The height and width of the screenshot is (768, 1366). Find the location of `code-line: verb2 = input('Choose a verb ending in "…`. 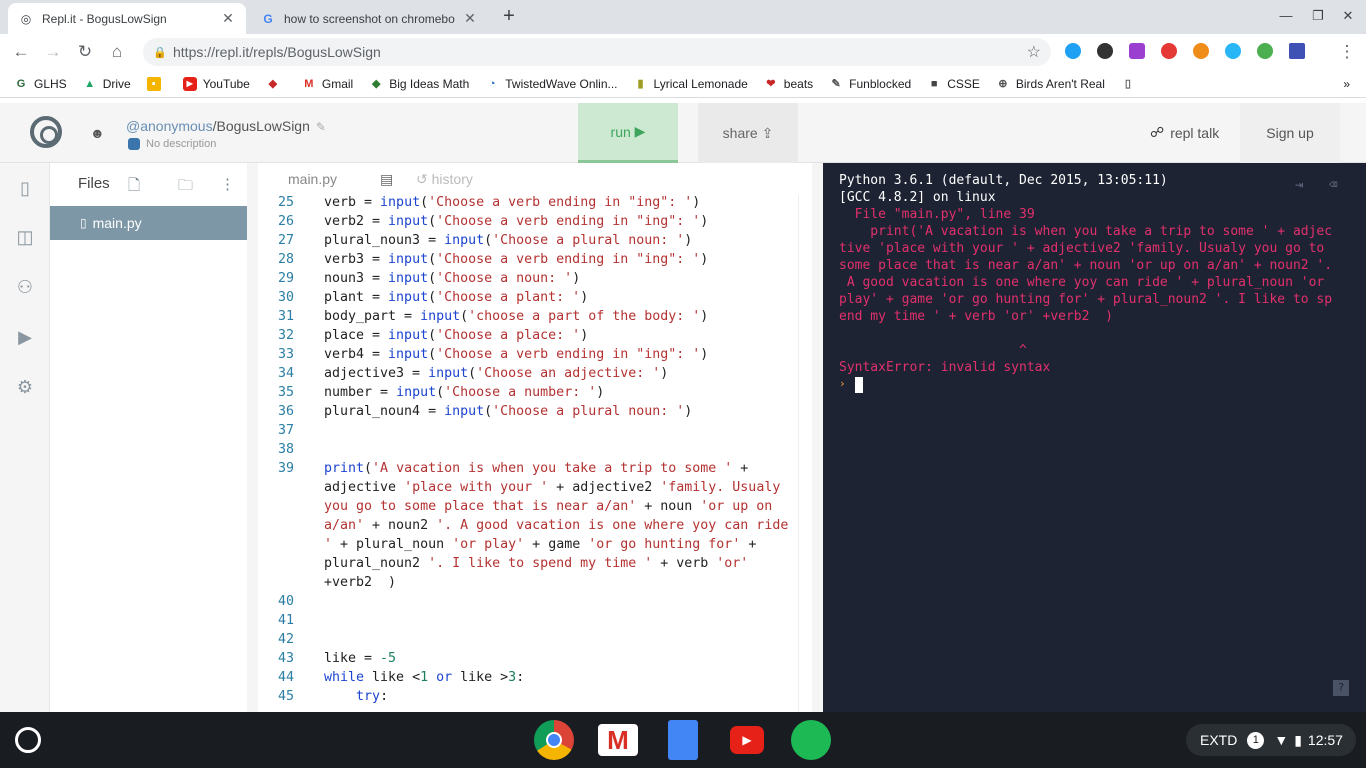

code-line: verb2 = input('Choose a verb ending in "… is located at coordinates (516, 221).